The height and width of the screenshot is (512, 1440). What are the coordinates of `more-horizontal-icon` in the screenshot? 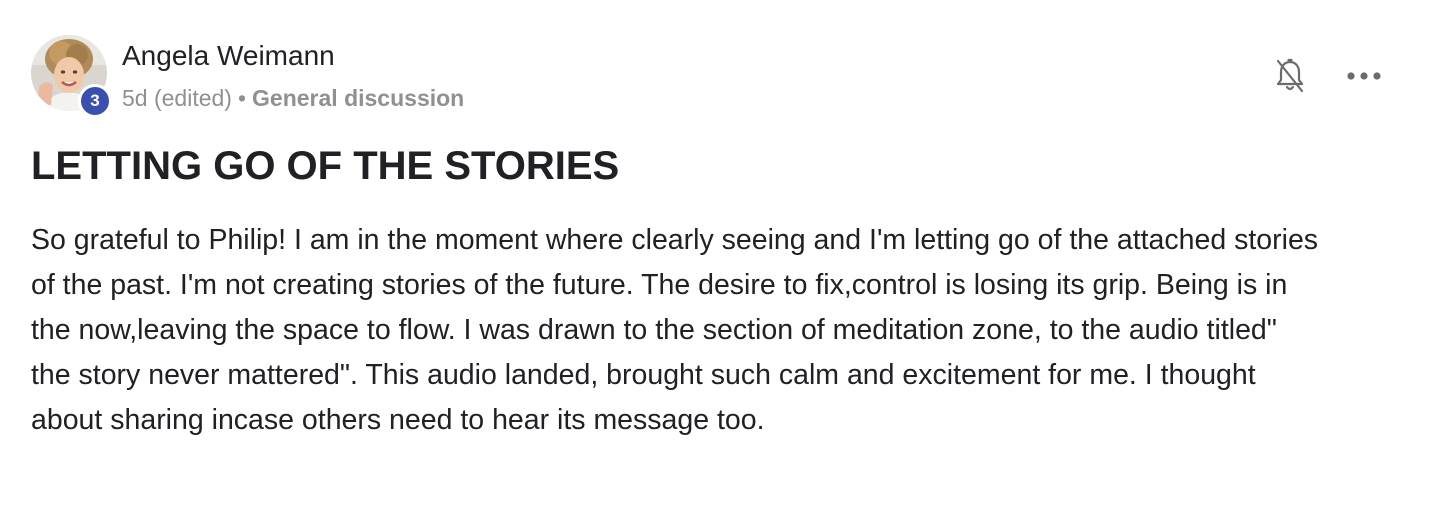 It's located at (1364, 76).